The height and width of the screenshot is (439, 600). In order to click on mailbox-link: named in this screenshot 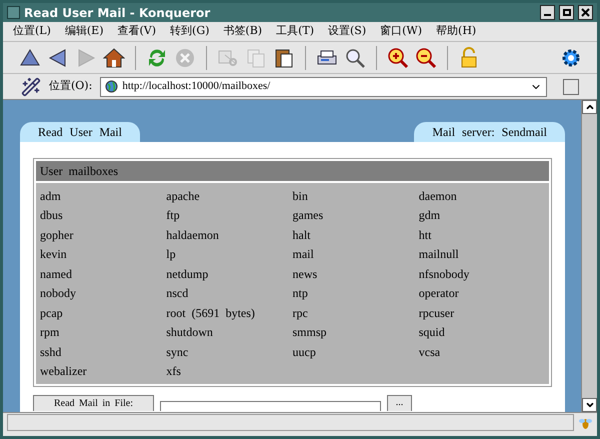, I will do `click(103, 273)`.